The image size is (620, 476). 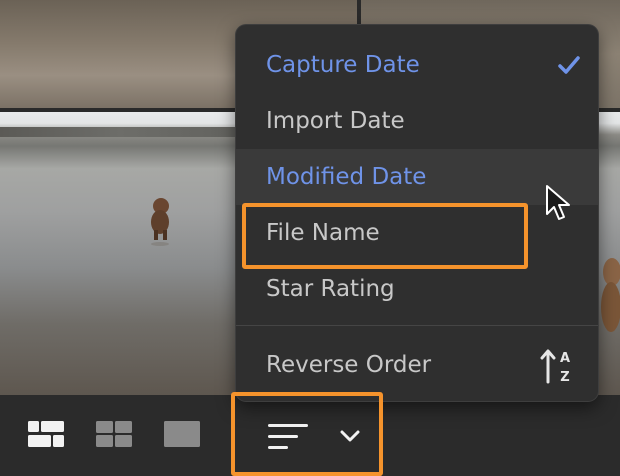 What do you see at coordinates (610, 295) in the screenshot?
I see `photo-dog-right-edge` at bounding box center [610, 295].